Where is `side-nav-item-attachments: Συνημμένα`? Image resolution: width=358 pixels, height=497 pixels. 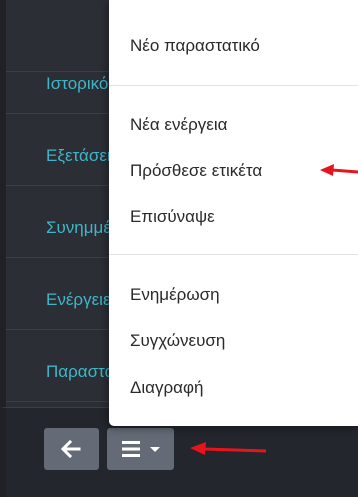
side-nav-item-attachments: Συνημμένα is located at coordinates (66, 222).